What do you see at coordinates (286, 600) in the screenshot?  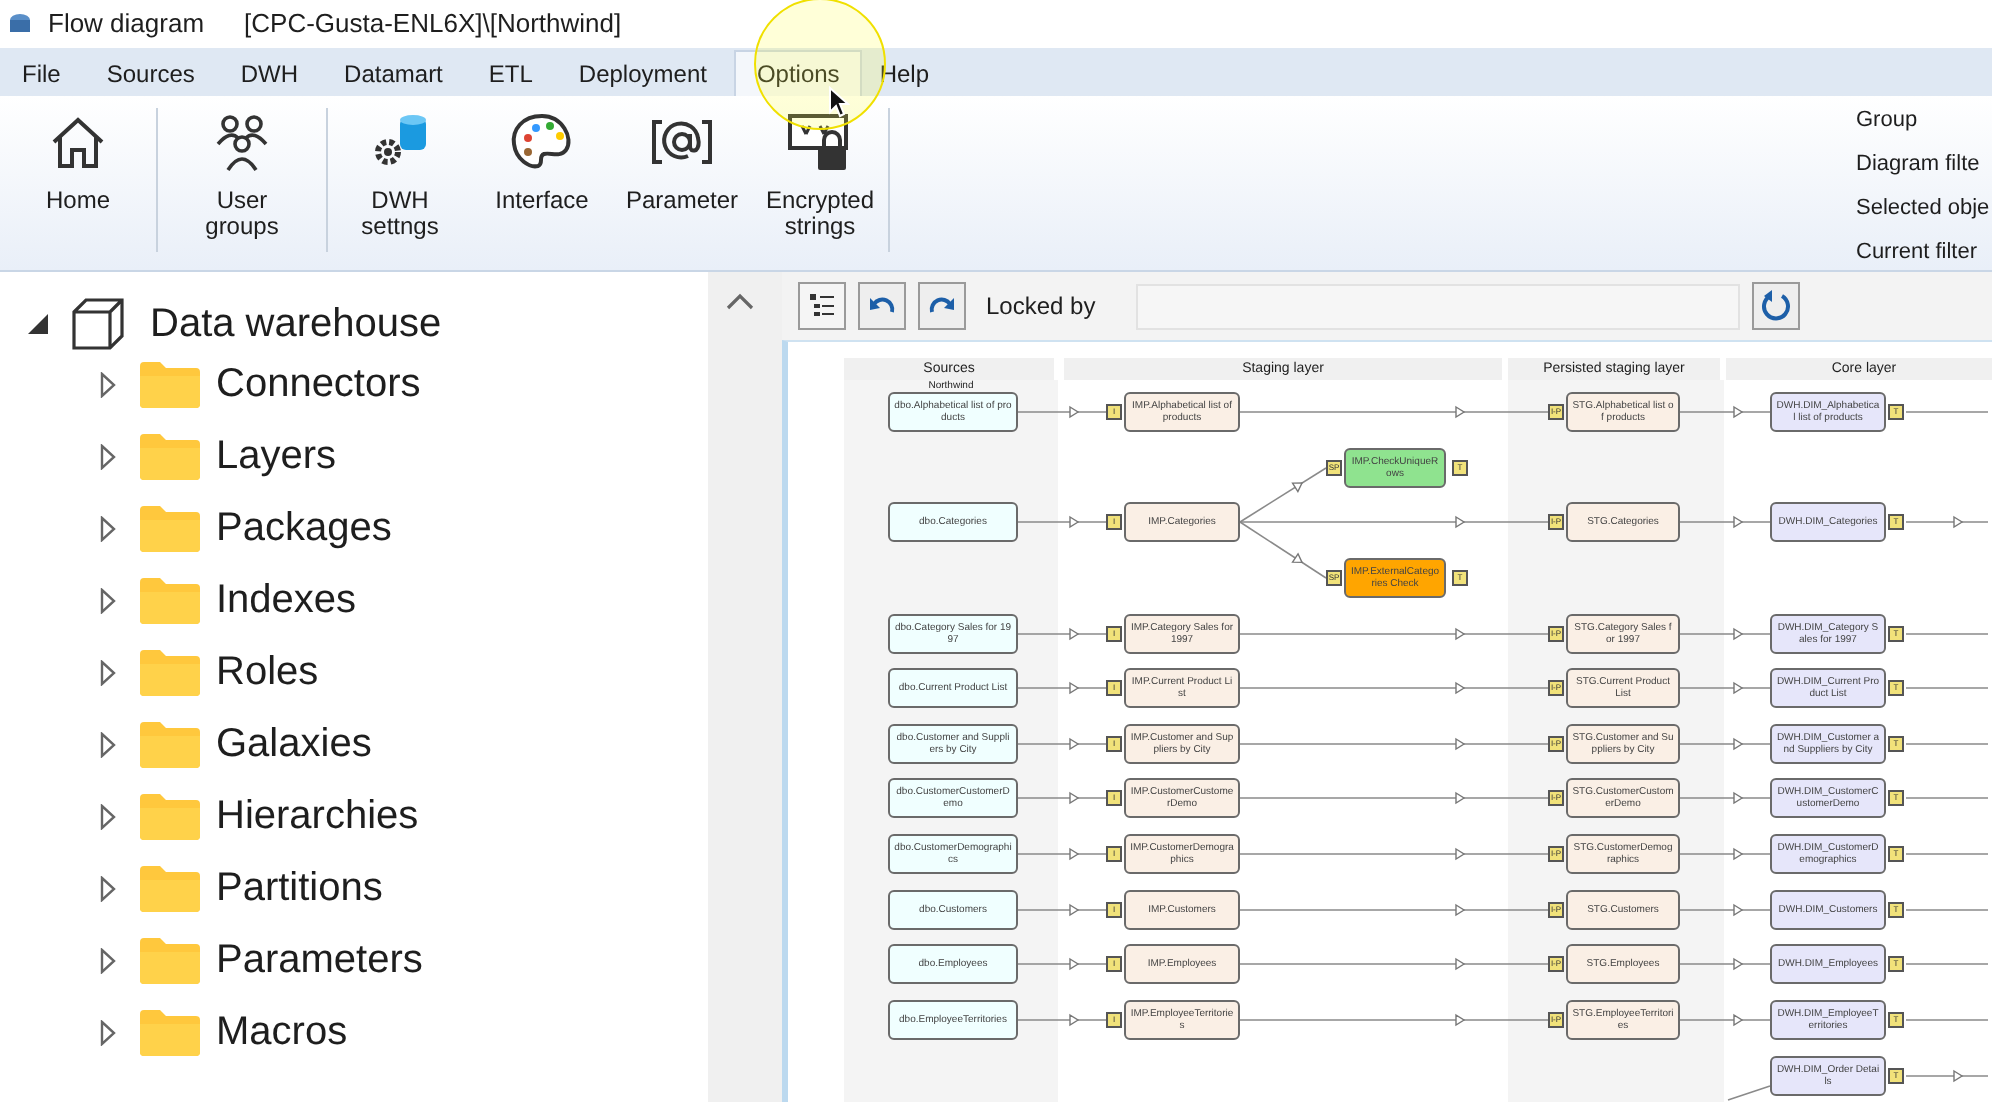 I see `tree-item: Indexes` at bounding box center [286, 600].